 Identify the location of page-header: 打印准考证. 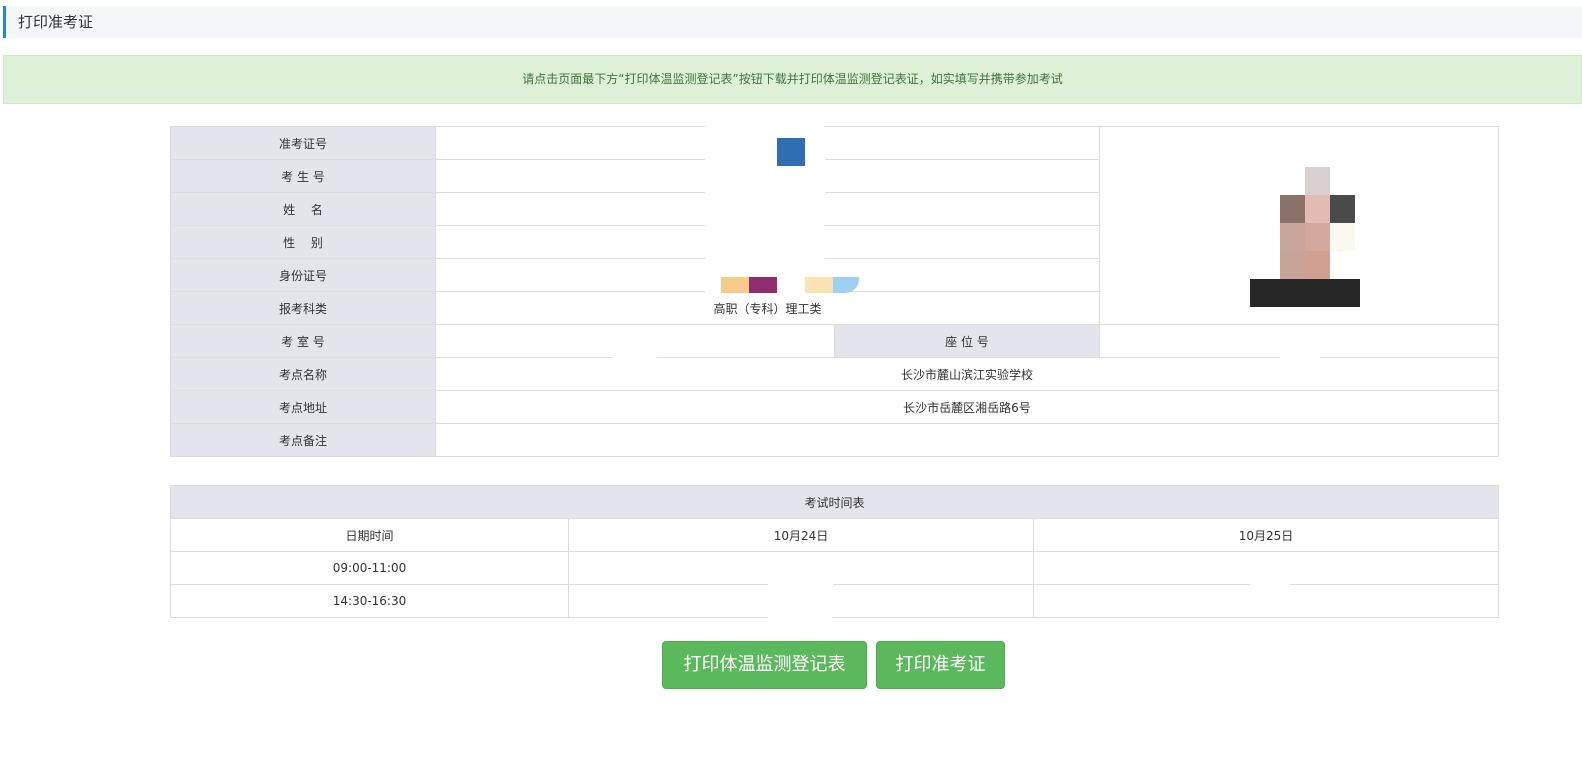
(792, 22).